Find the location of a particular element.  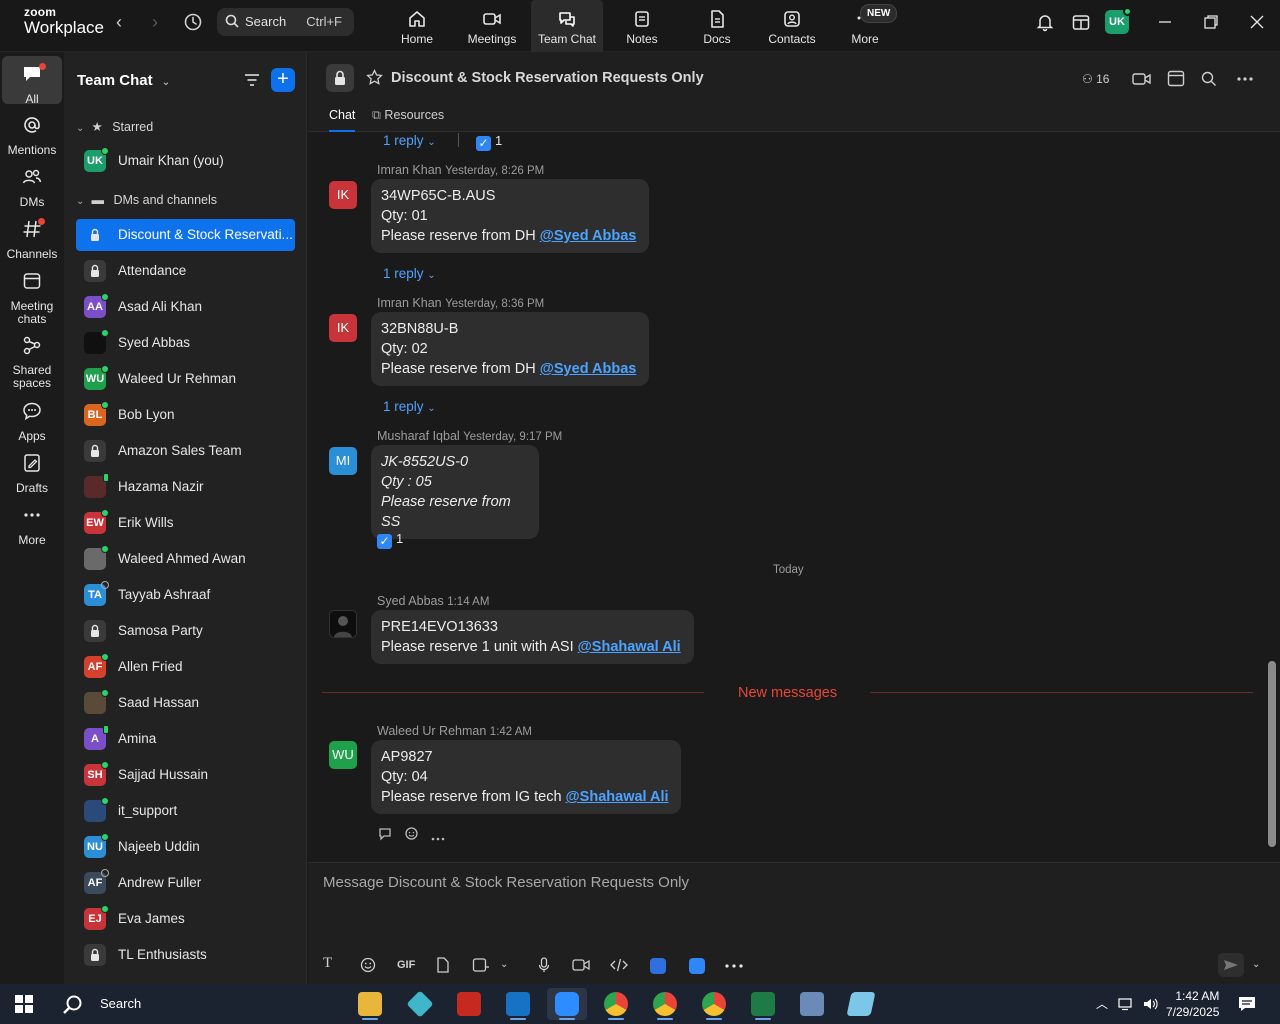

sidebar-title: Team Chat ⌄ is located at coordinates (123, 80).